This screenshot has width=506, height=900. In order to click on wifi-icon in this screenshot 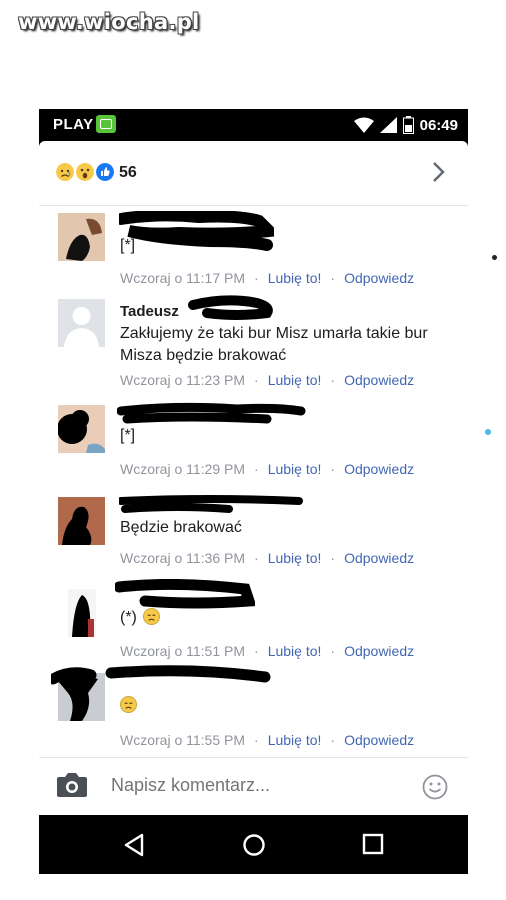, I will do `click(363, 125)`.